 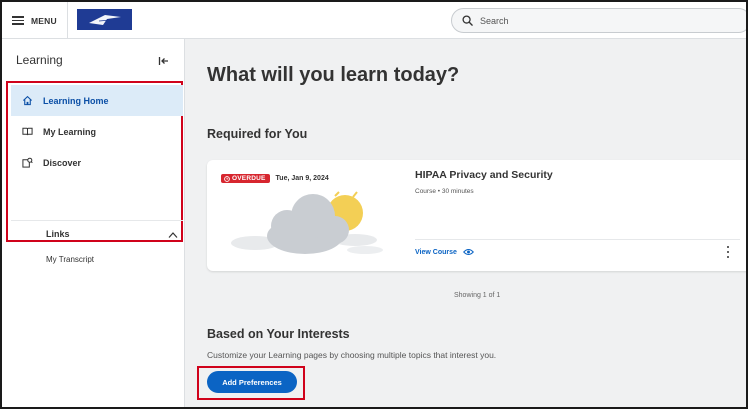 I want to click on collapse-sidebar-icon, so click(x=164, y=61).